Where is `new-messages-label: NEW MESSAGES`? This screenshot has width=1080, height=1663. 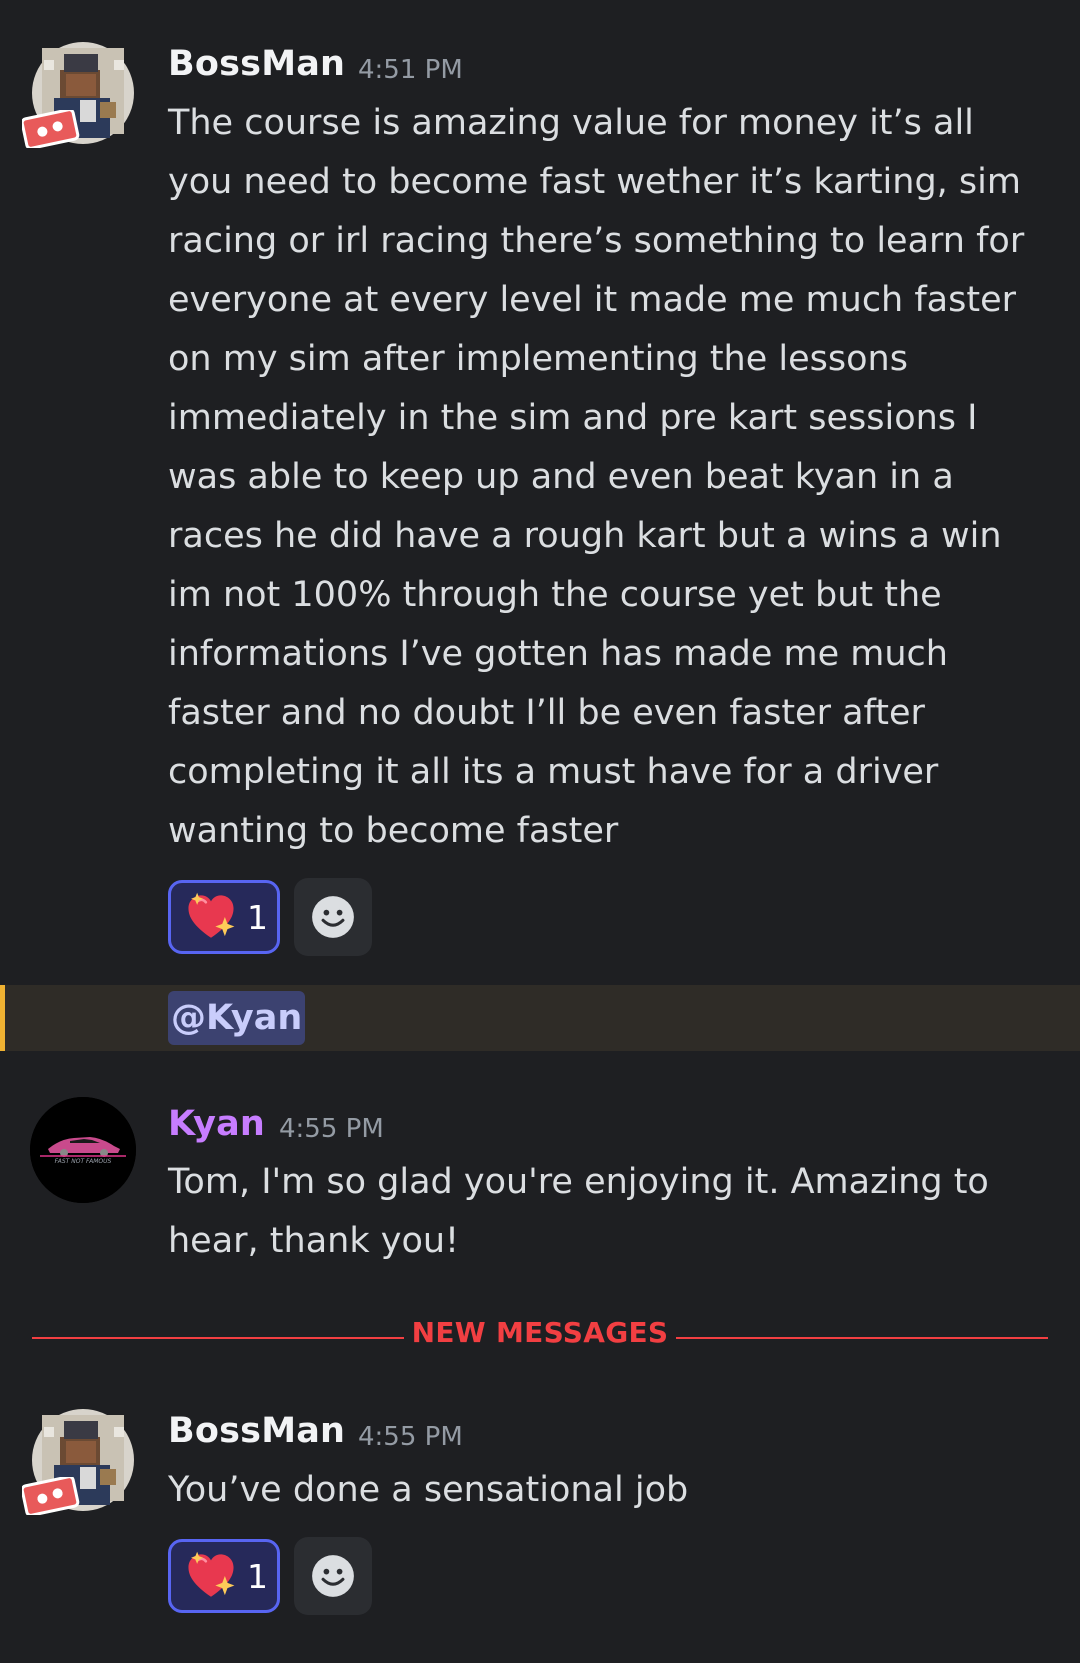 new-messages-label: NEW MESSAGES is located at coordinates (540, 1332).